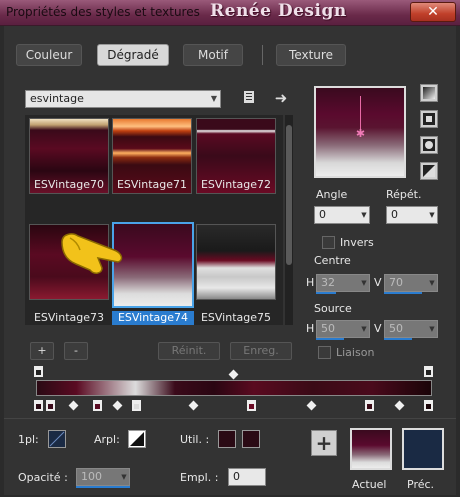 The width and height of the screenshot is (460, 497). What do you see at coordinates (332, 260) in the screenshot?
I see `center-label: Centre` at bounding box center [332, 260].